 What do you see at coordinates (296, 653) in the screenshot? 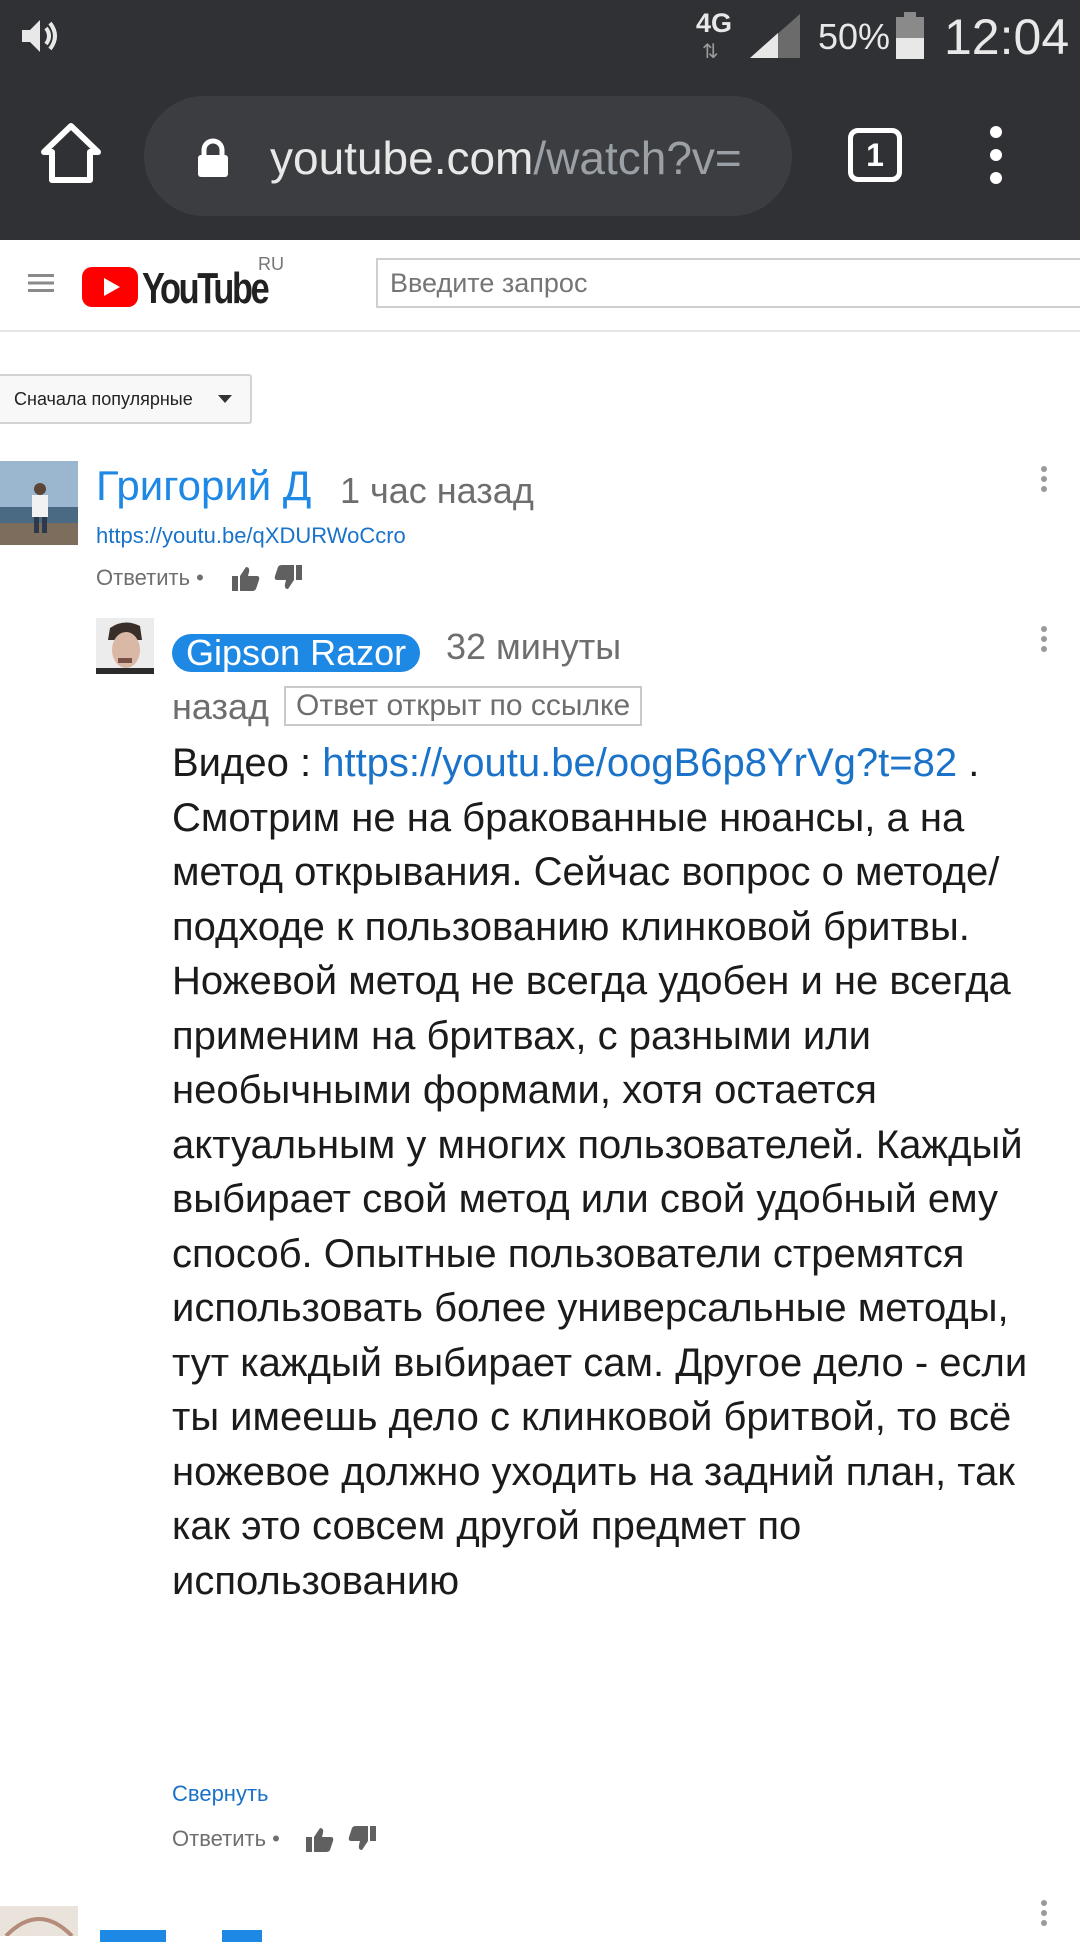
I see `comment-author-badge: Gipson Razor` at bounding box center [296, 653].